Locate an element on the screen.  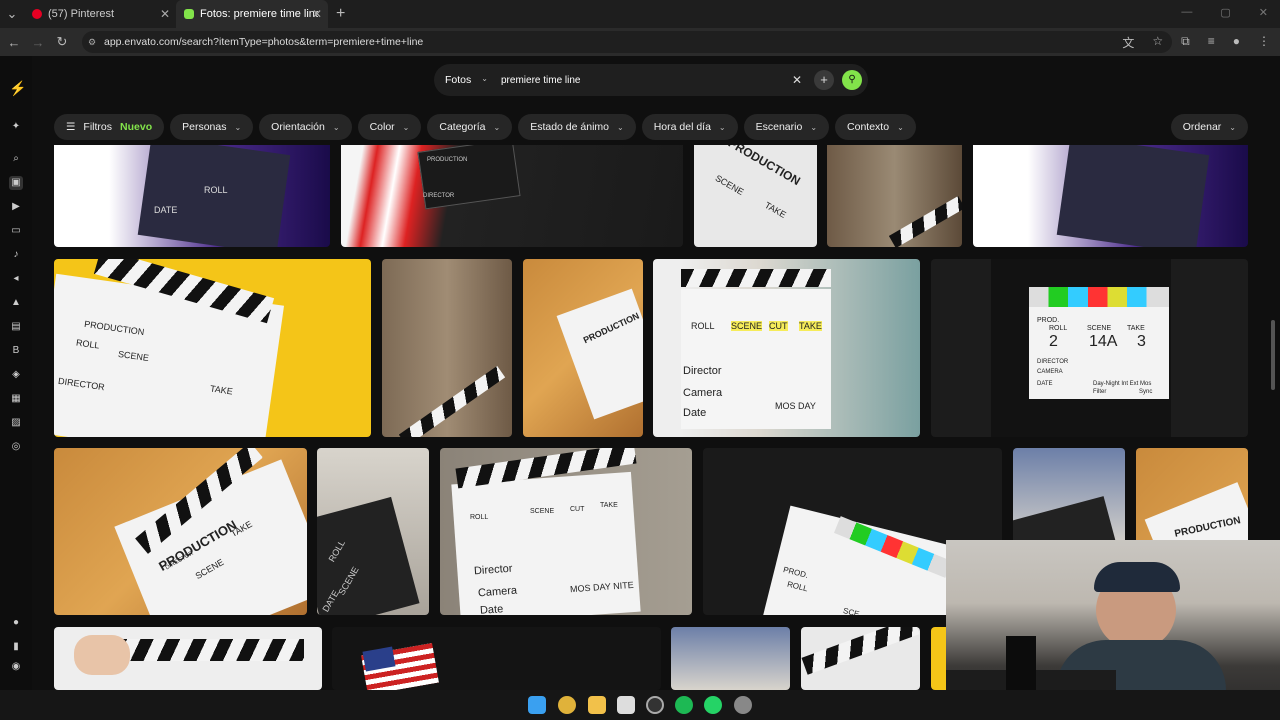
forward-icon: → is located at coordinates (38, 42).